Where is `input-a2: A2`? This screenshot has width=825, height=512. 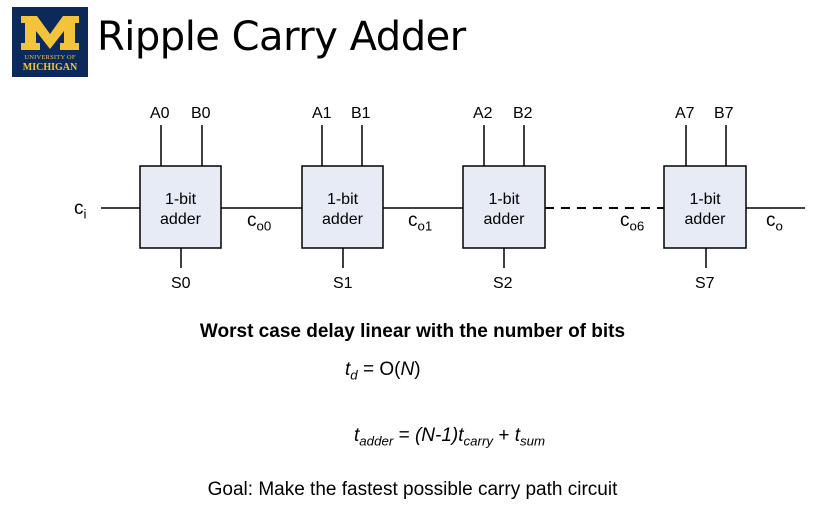
input-a2: A2 is located at coordinates (483, 113).